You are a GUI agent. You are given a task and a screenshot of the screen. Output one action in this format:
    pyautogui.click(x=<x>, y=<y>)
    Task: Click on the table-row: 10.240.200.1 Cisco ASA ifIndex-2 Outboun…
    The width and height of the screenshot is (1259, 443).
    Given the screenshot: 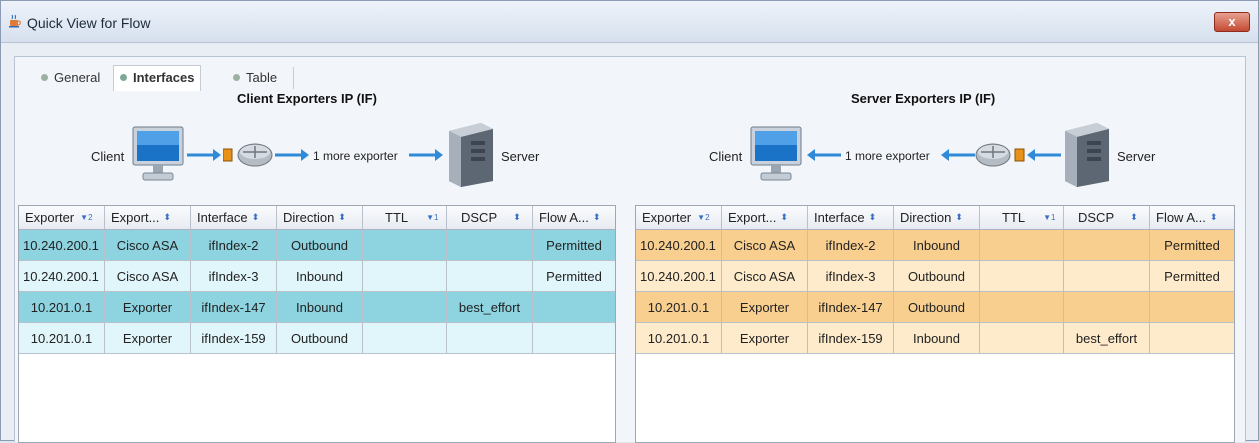 What is the action you would take?
    pyautogui.click(x=317, y=245)
    